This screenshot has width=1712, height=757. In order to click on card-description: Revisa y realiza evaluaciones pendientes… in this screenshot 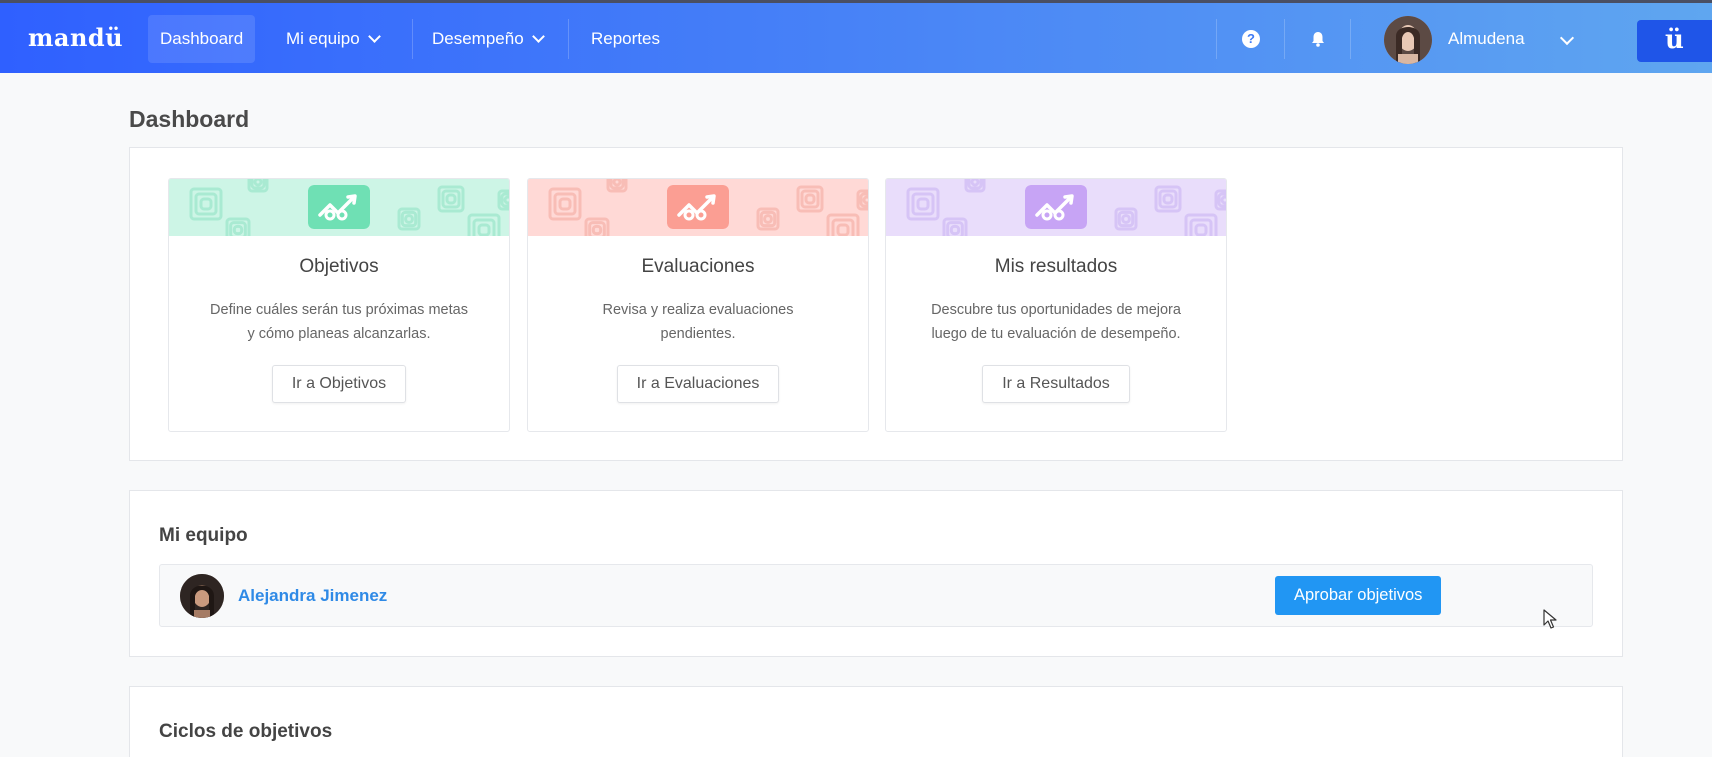, I will do `click(698, 322)`.